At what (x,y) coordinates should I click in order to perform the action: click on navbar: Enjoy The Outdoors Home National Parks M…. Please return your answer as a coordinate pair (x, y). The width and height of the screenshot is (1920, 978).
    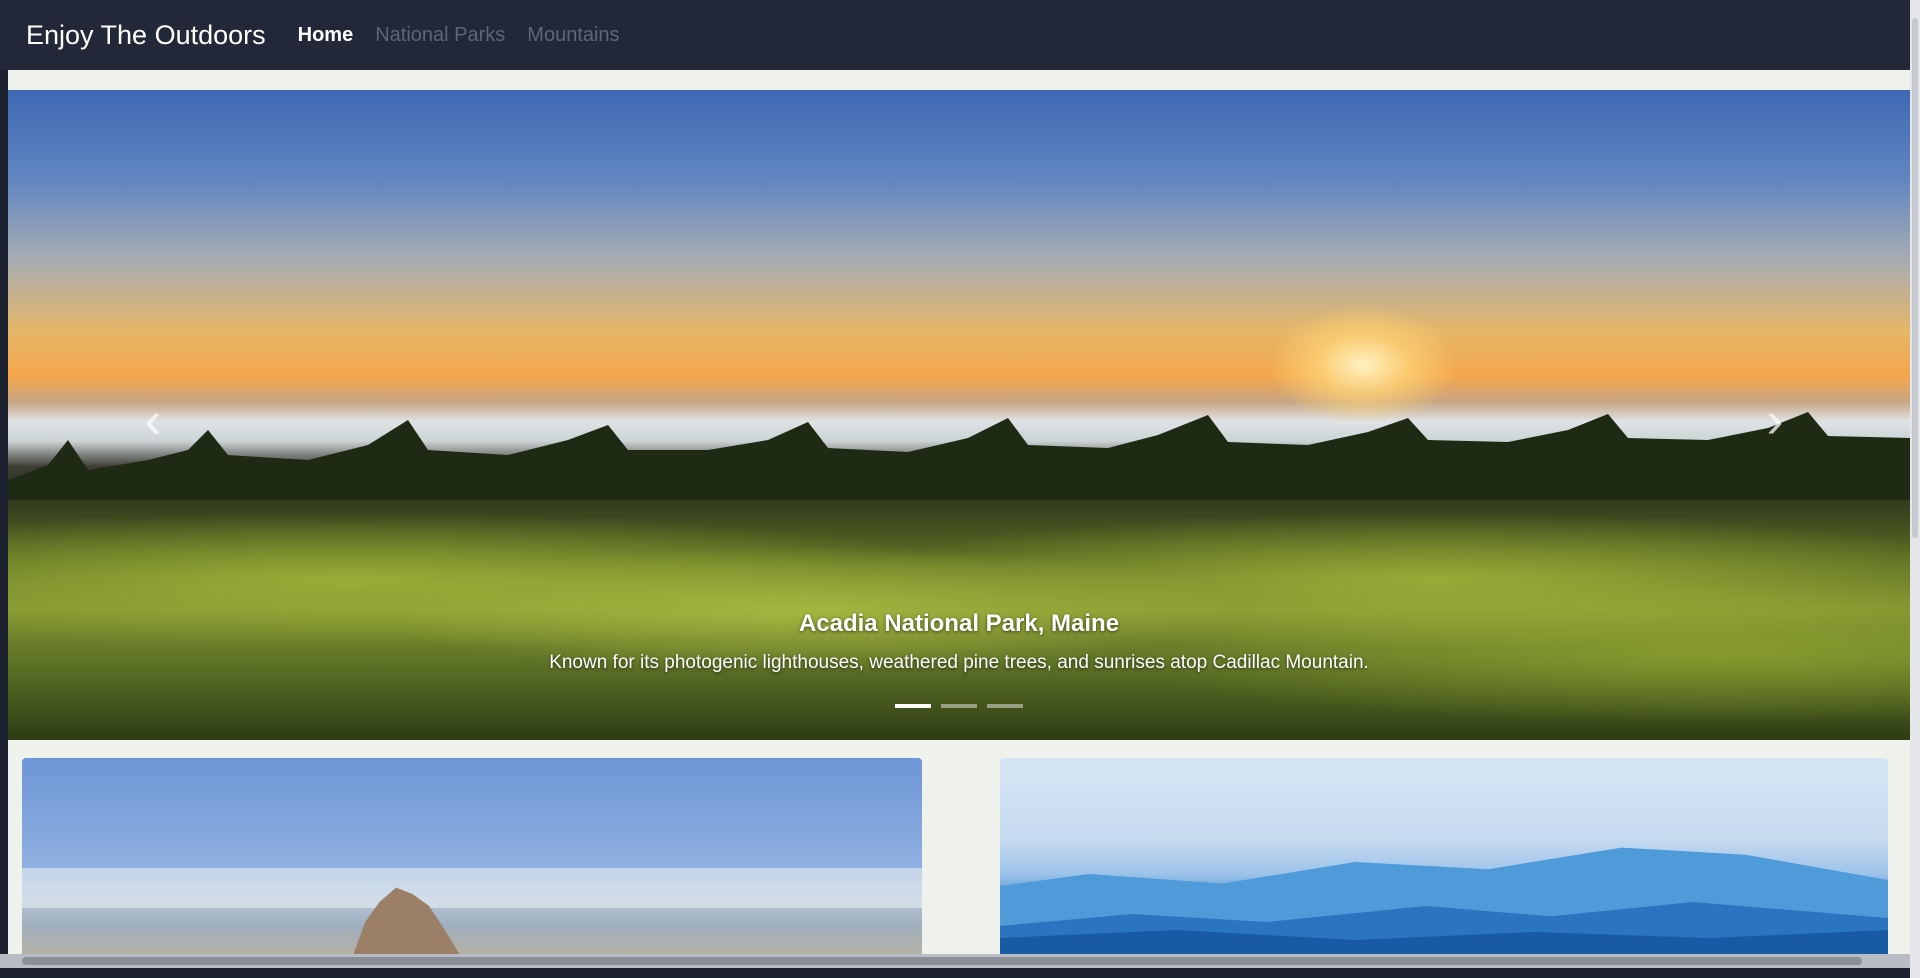
    Looking at the image, I should click on (955, 35).